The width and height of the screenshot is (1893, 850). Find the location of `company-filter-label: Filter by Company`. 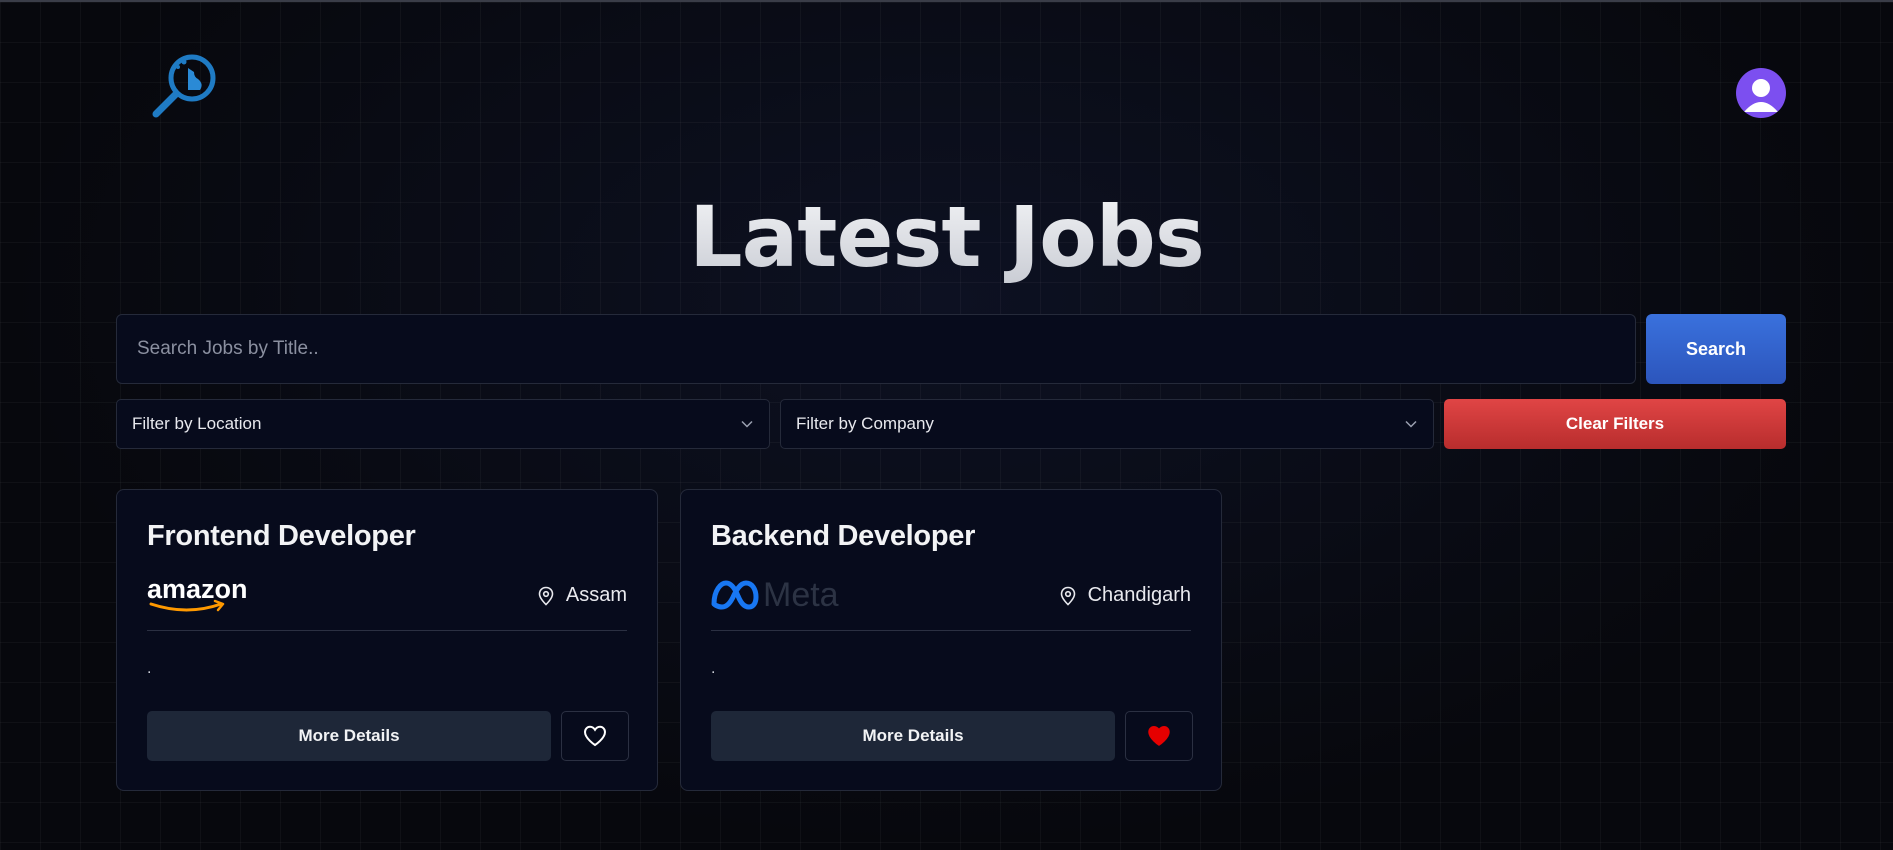

company-filter-label: Filter by Company is located at coordinates (865, 423).